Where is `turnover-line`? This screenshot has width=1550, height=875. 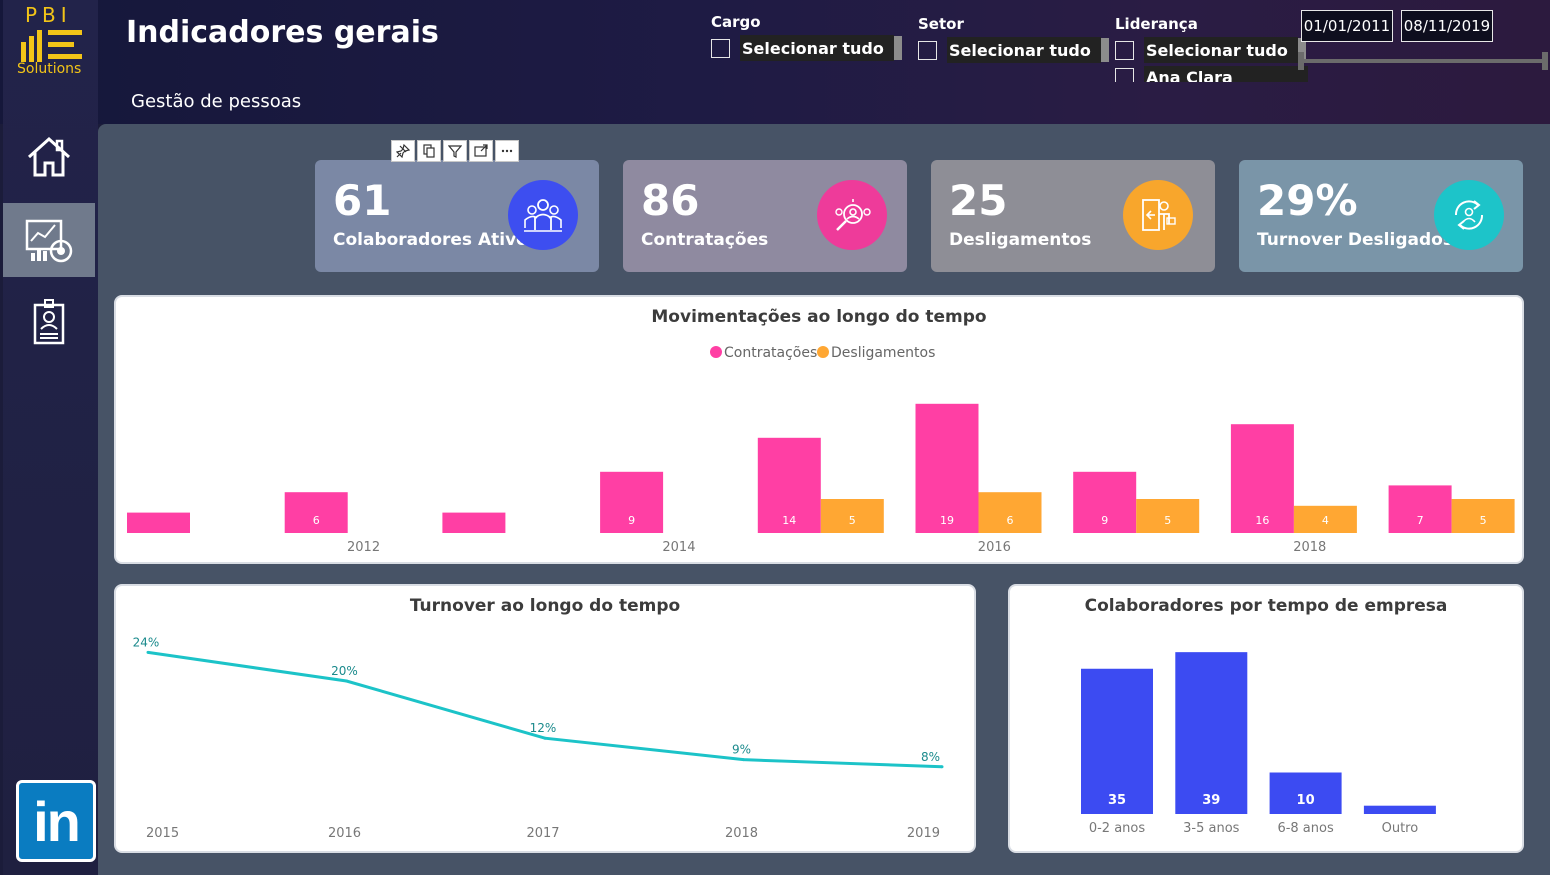
turnover-line is located at coordinates (545, 709).